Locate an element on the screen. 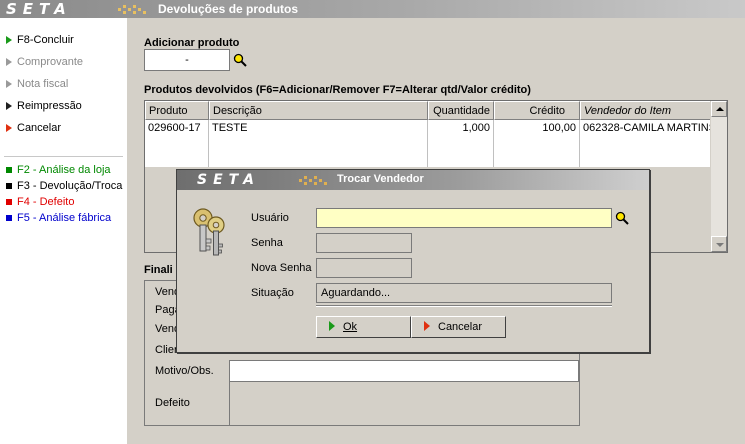 This screenshot has width=745, height=444. cancel-button: Cancelar is located at coordinates (33, 128).